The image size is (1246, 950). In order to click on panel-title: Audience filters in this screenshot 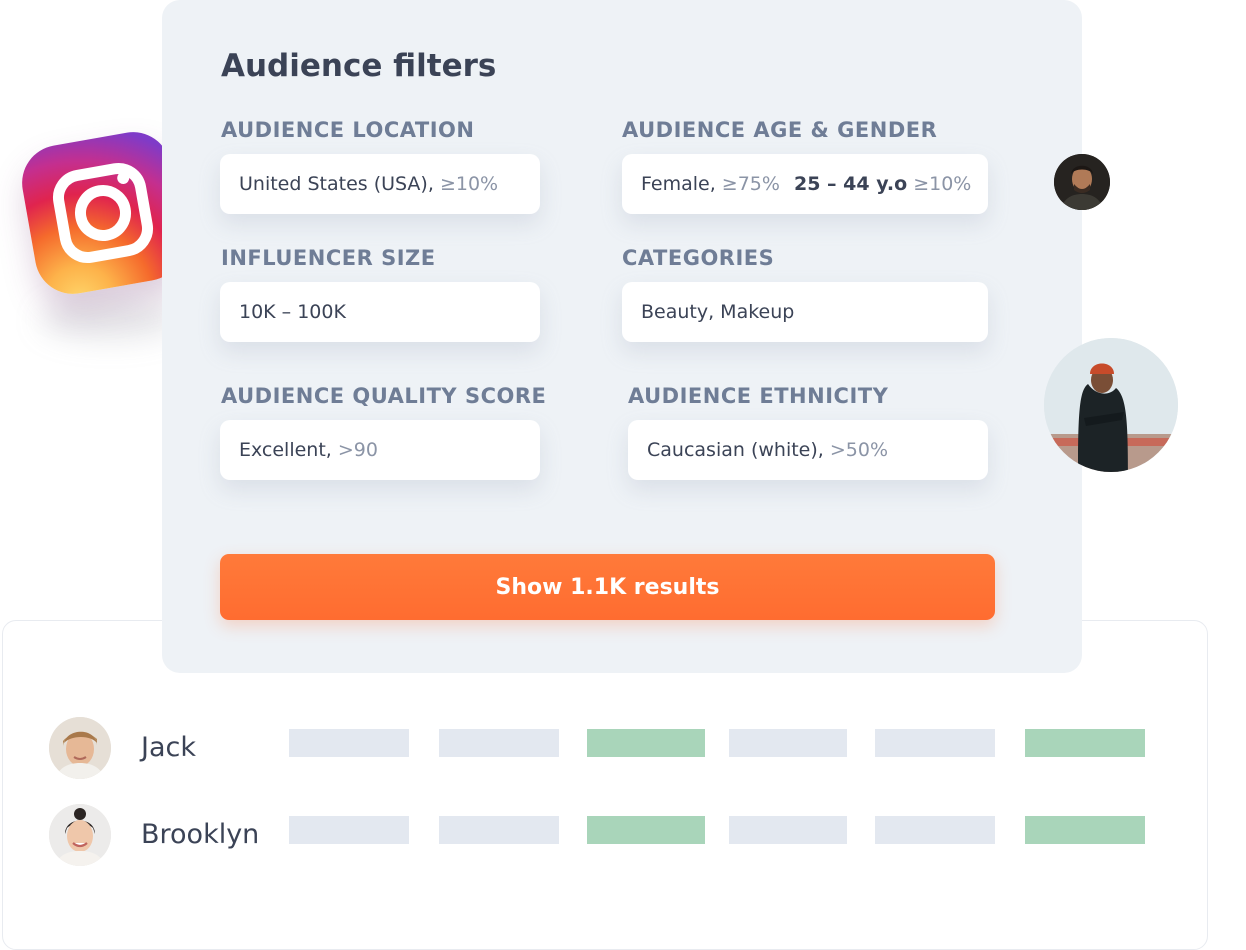, I will do `click(359, 66)`.